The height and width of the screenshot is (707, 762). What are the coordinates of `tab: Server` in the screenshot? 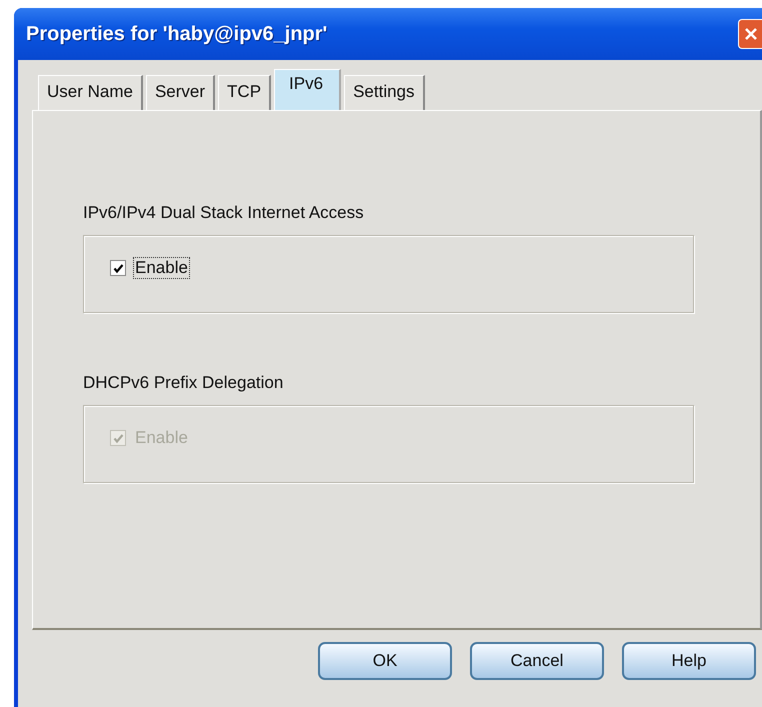 It's located at (181, 92).